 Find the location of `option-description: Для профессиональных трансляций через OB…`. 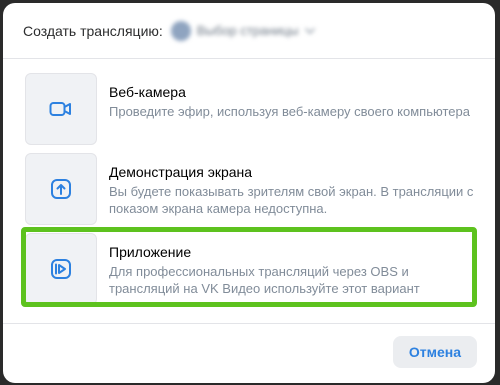

option-description: Для профессиональных трансляций через OB… is located at coordinates (264, 280).